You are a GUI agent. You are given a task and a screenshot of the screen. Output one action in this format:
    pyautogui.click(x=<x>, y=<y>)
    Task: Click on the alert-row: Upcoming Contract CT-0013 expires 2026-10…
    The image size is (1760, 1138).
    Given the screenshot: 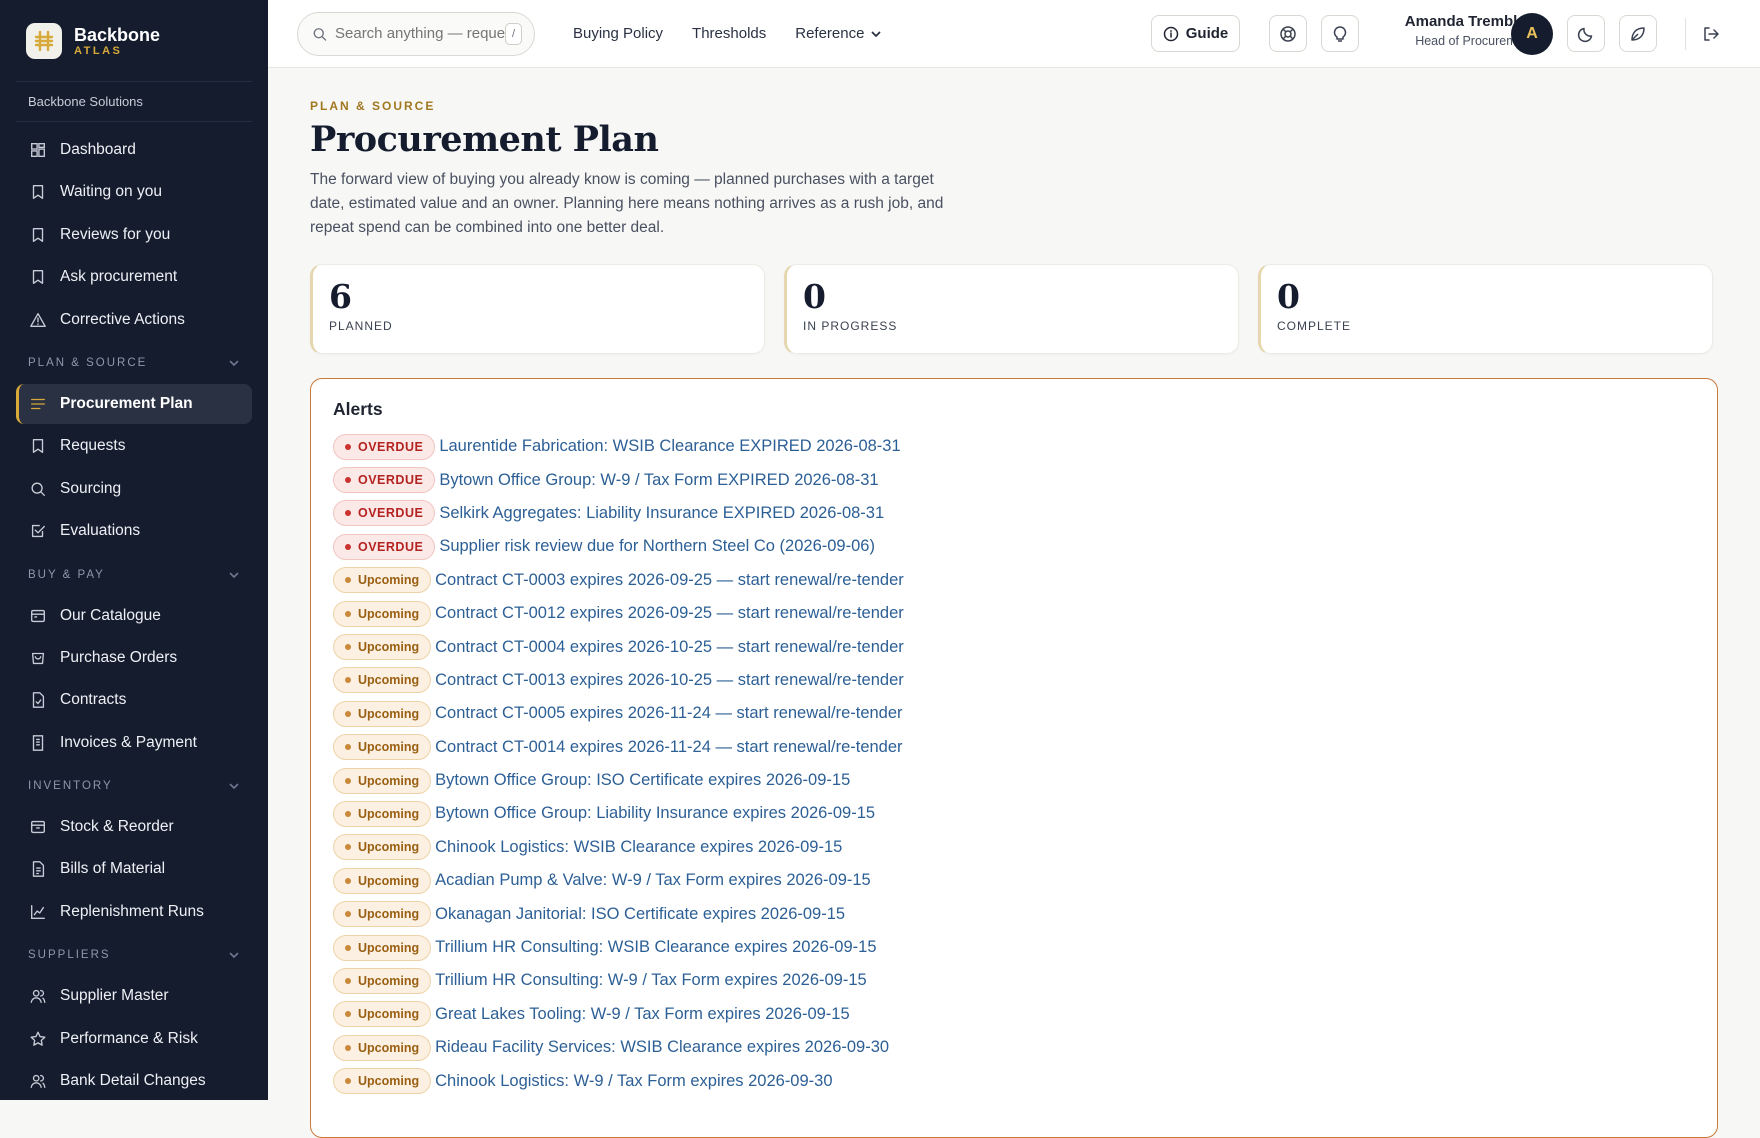 What is the action you would take?
    pyautogui.click(x=1014, y=680)
    